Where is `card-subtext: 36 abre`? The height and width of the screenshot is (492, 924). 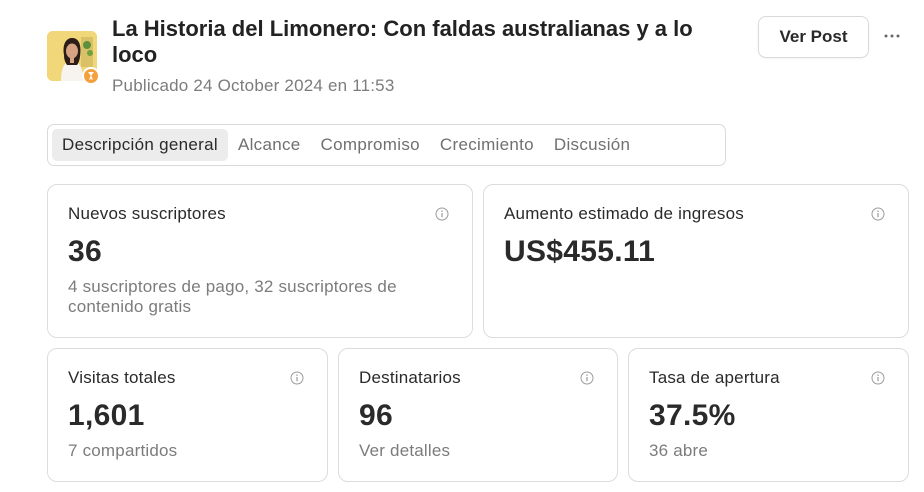 card-subtext: 36 abre is located at coordinates (679, 450).